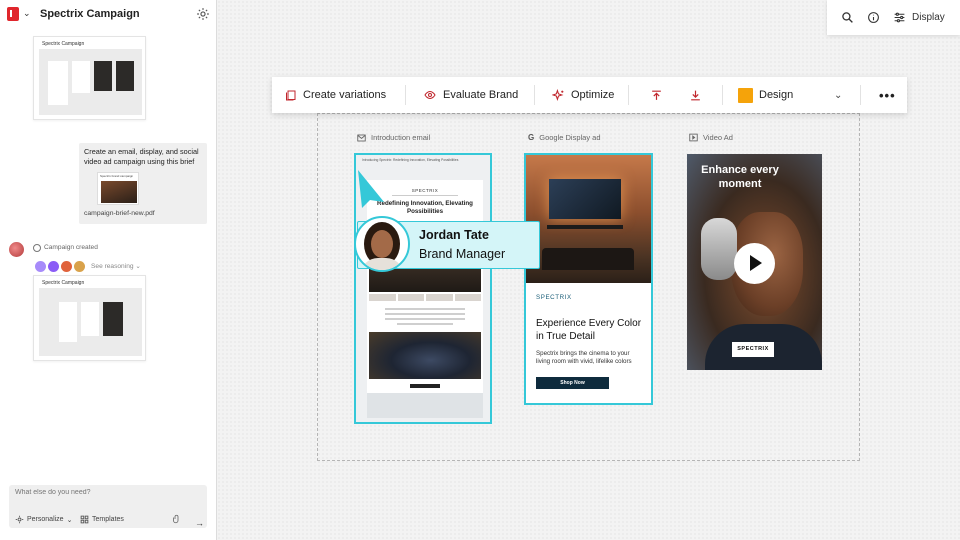 This screenshot has width=960, height=540. I want to click on email-column-title: Introduction email, so click(401, 137).